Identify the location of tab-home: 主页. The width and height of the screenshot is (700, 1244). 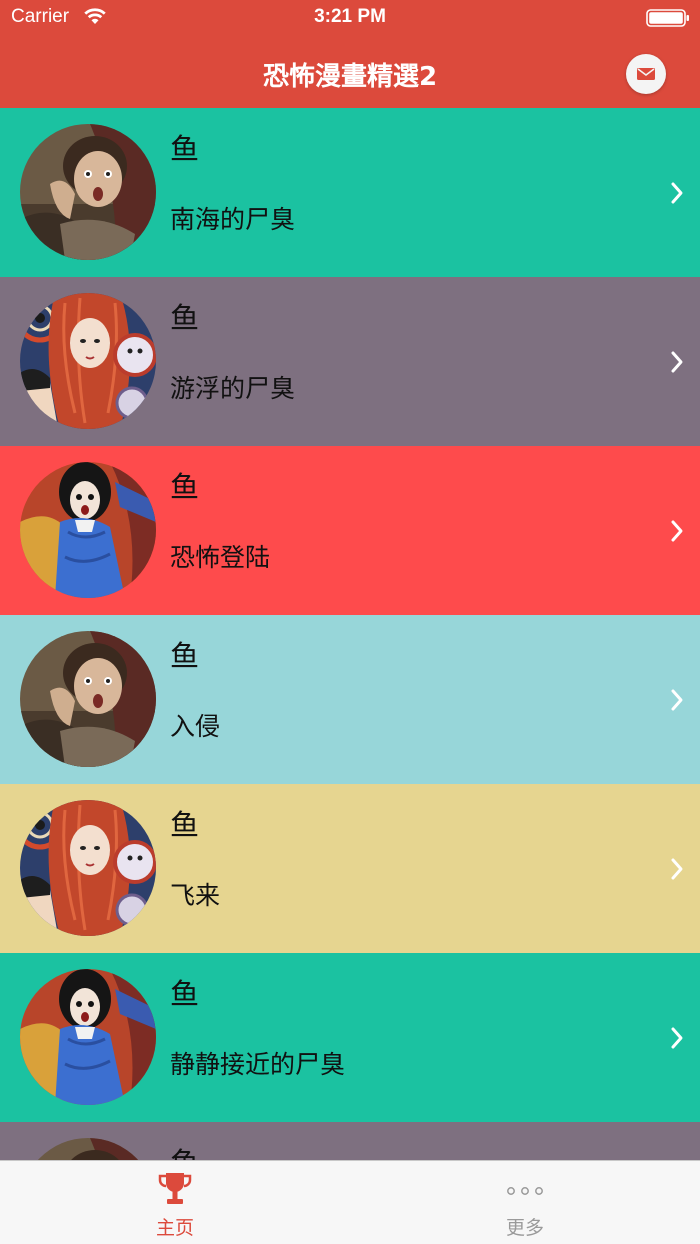
(175, 1202).